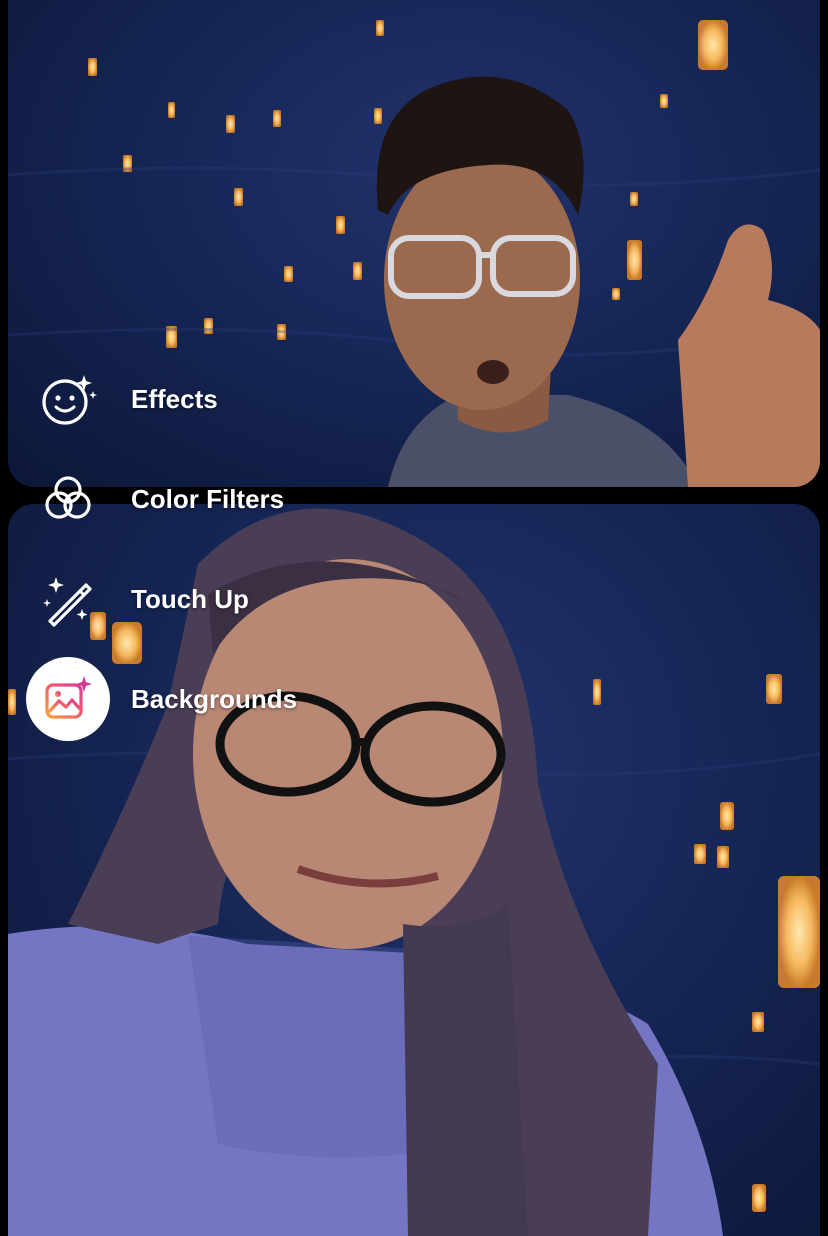  Describe the element at coordinates (208, 498) in the screenshot. I see `menu-label-color-filters: Color Filters` at that location.